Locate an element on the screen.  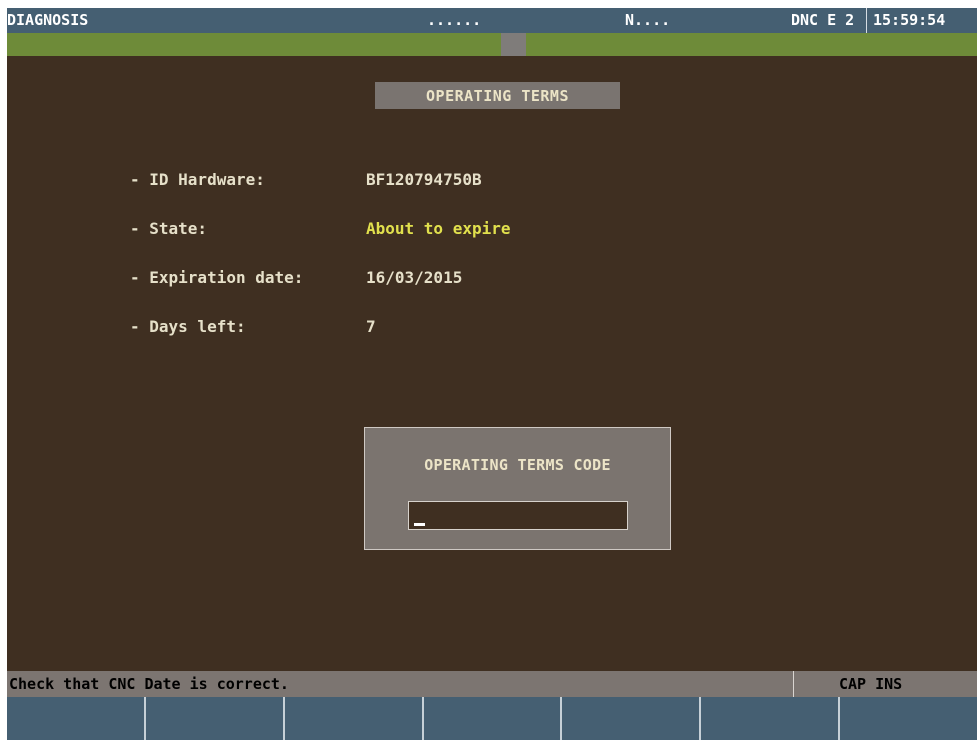
softkey-bar is located at coordinates (492, 718).